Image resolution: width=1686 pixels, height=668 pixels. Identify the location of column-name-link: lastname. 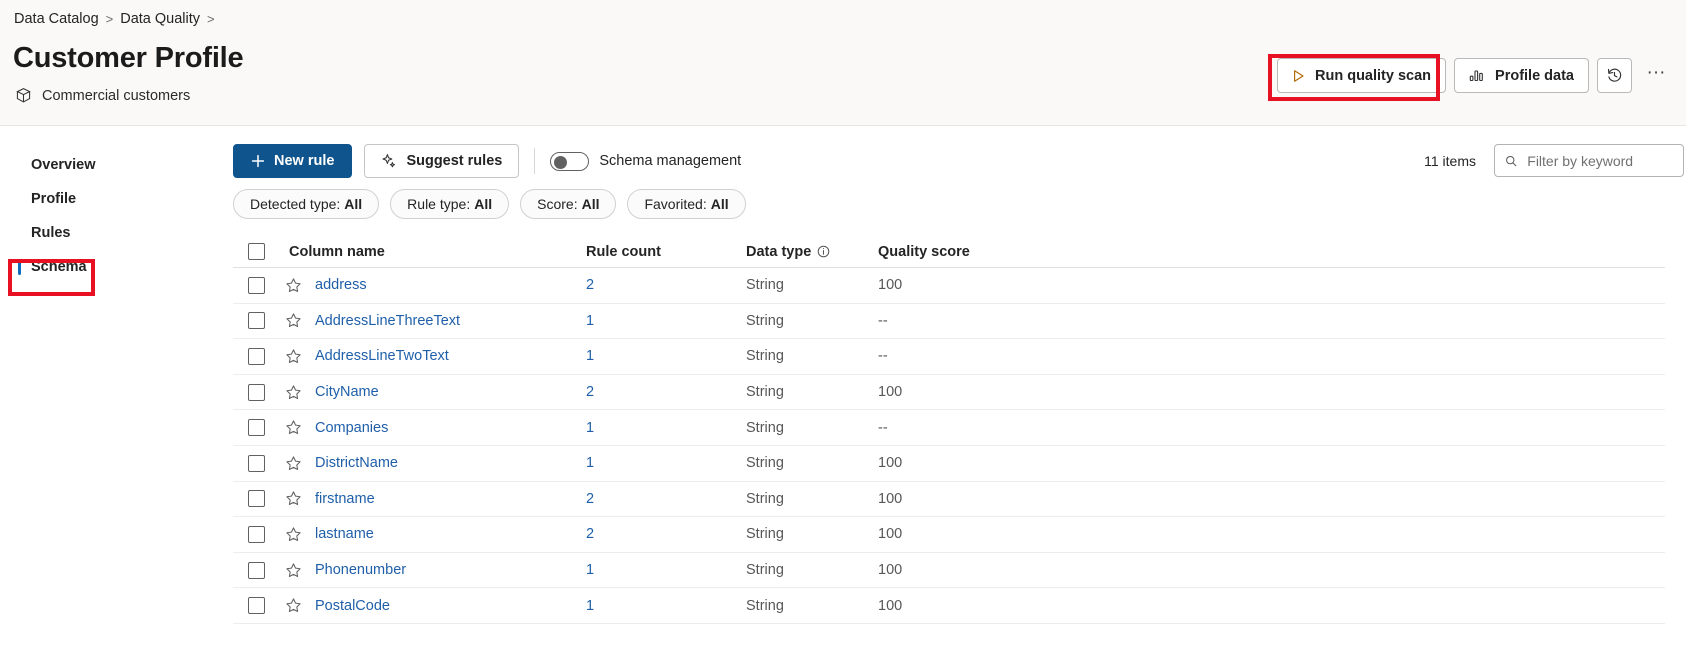
(344, 534).